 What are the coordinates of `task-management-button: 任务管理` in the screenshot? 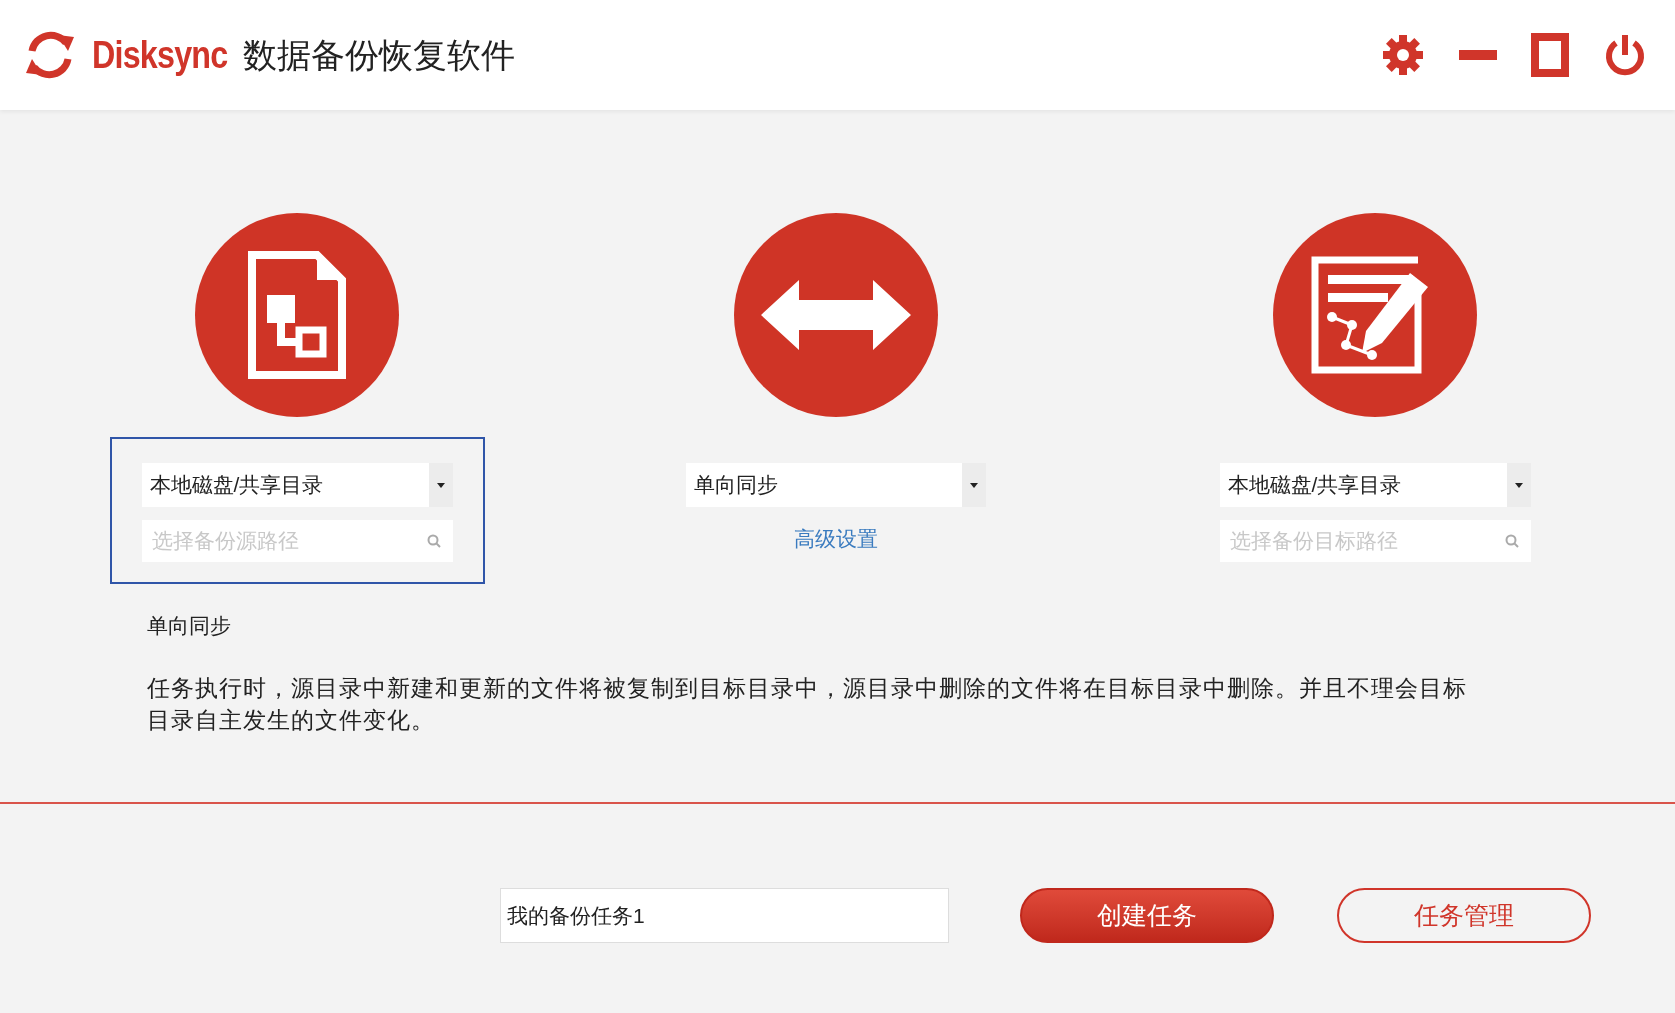 It's located at (1464, 915).